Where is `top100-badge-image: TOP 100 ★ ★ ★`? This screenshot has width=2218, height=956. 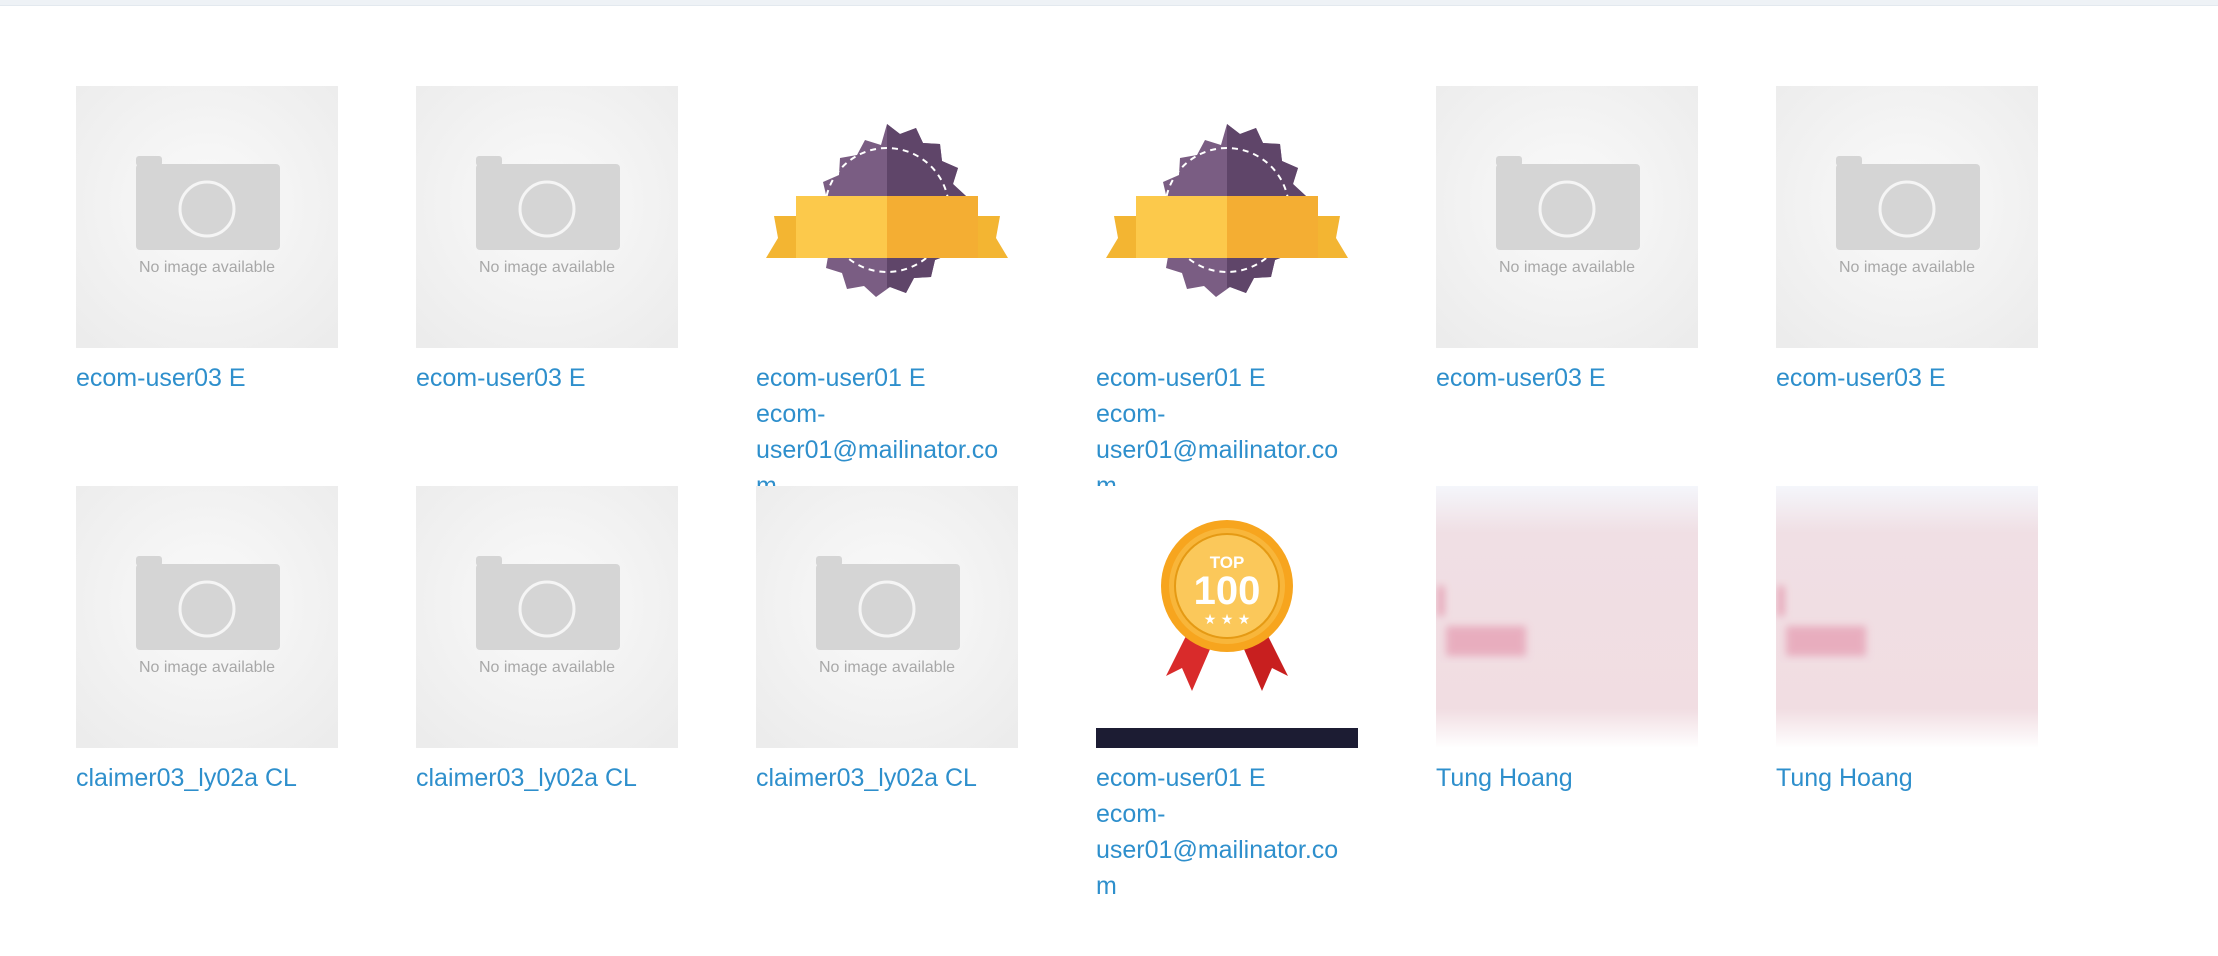 top100-badge-image: TOP 100 ★ ★ ★ is located at coordinates (1227, 617).